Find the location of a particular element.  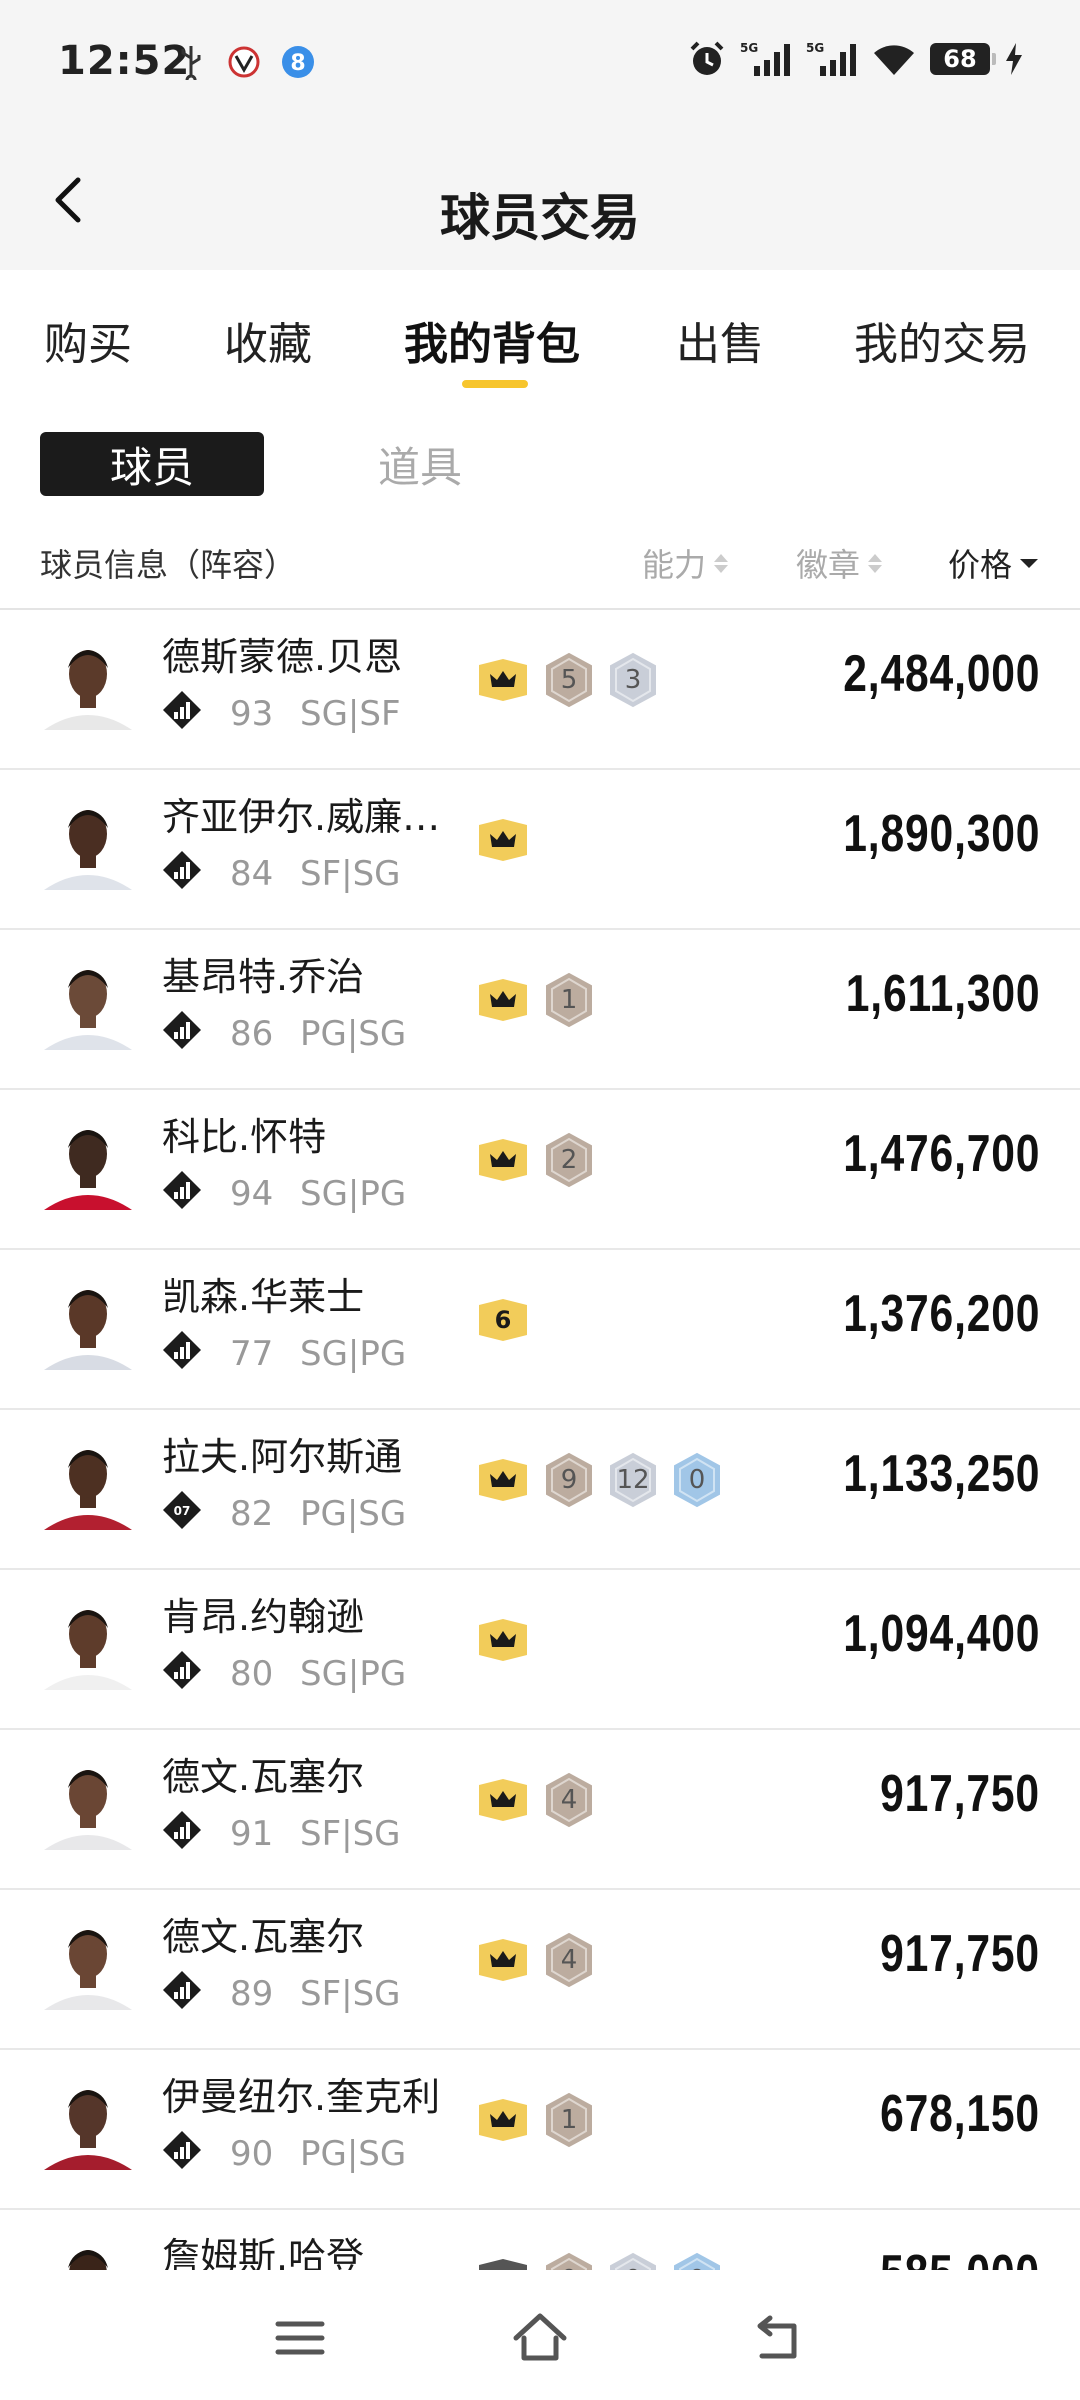

player-row: 德文.瓦塞尔 89 SF|SG 4 917,750 is located at coordinates (540, 1970).